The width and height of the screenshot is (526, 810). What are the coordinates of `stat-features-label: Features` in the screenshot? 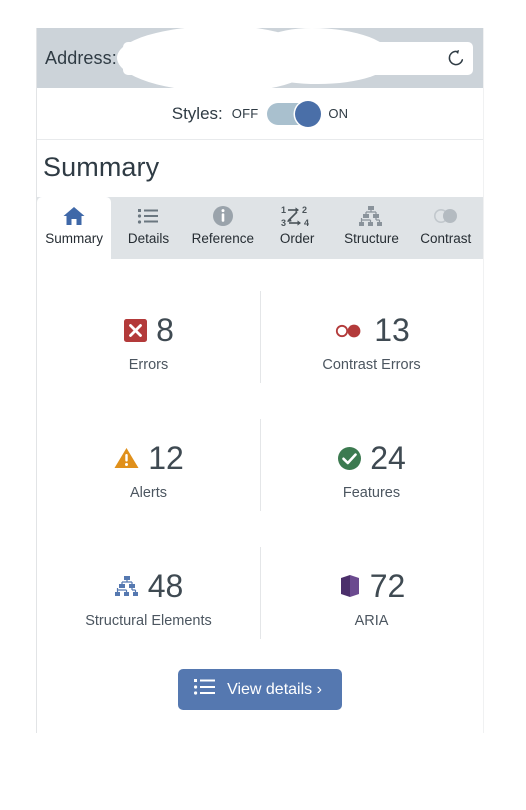 It's located at (371, 493).